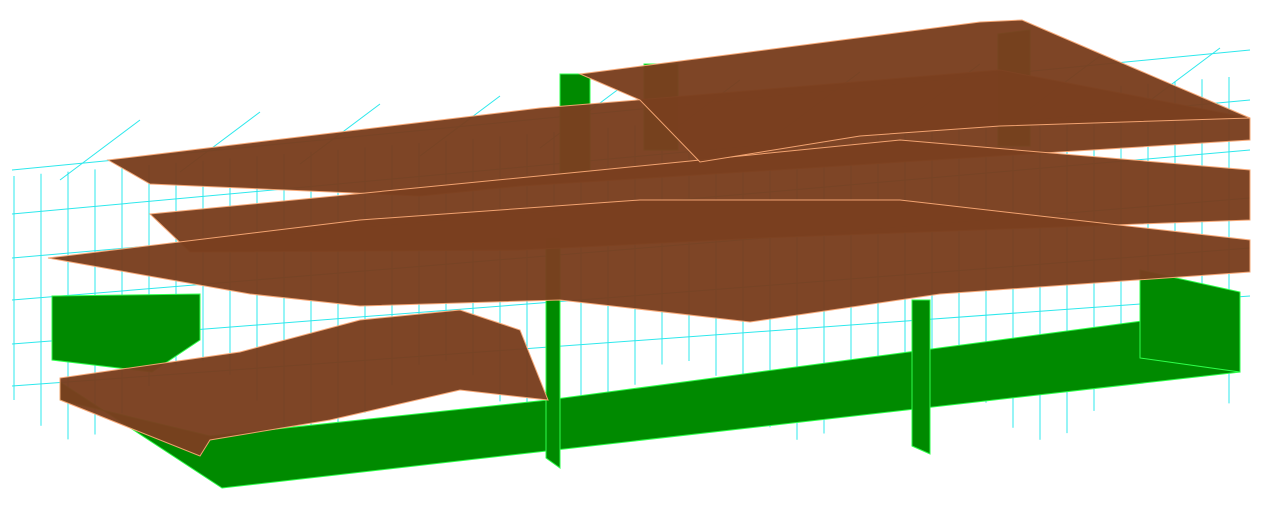 This screenshot has height=514, width=1280. What do you see at coordinates (921, 377) in the screenshot?
I see `core-wall-right` at bounding box center [921, 377].